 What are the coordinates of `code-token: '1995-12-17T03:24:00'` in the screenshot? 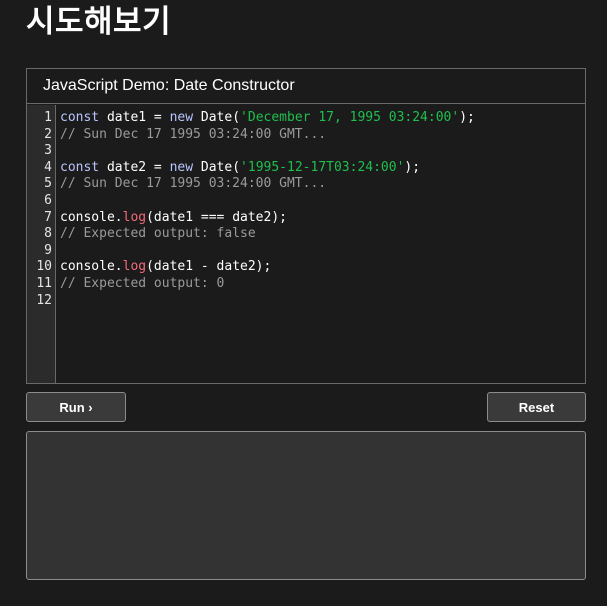 It's located at (322, 167).